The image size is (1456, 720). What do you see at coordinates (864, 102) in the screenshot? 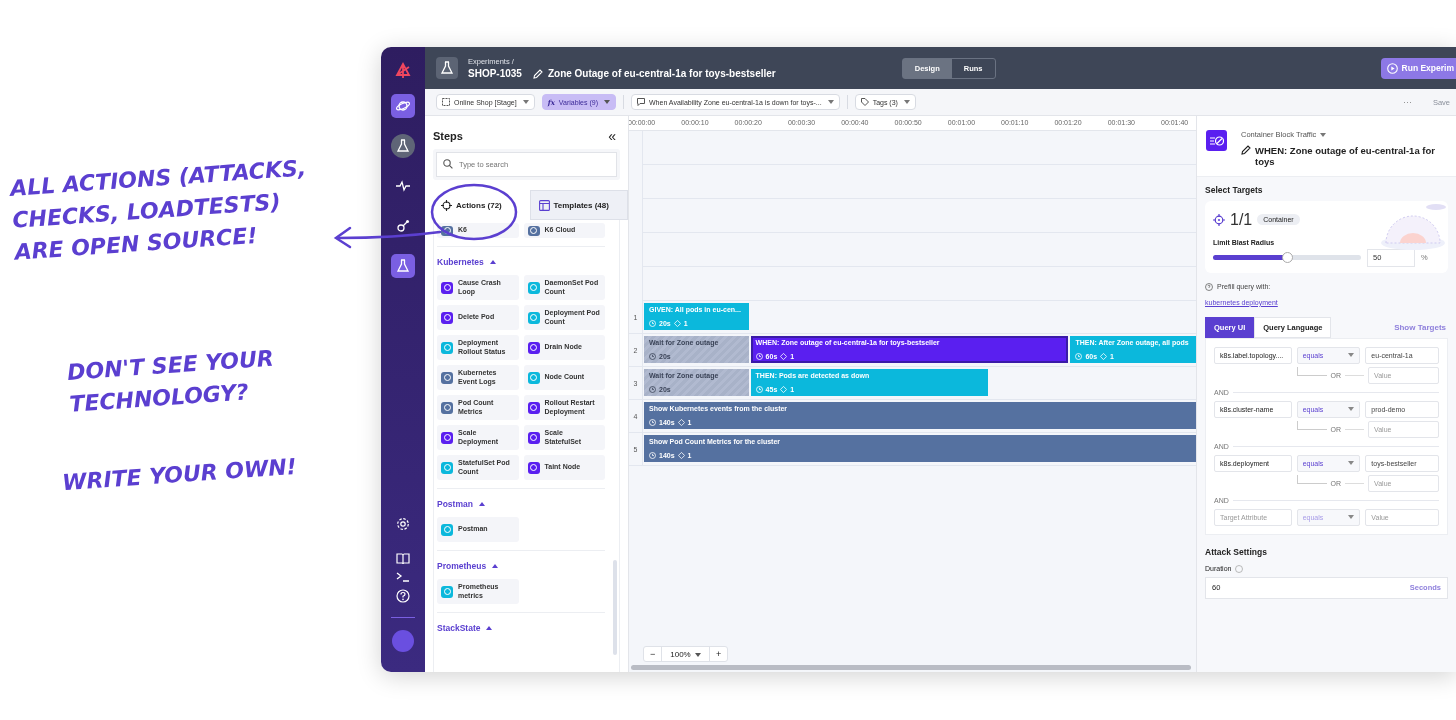
I see `tag-icon` at bounding box center [864, 102].